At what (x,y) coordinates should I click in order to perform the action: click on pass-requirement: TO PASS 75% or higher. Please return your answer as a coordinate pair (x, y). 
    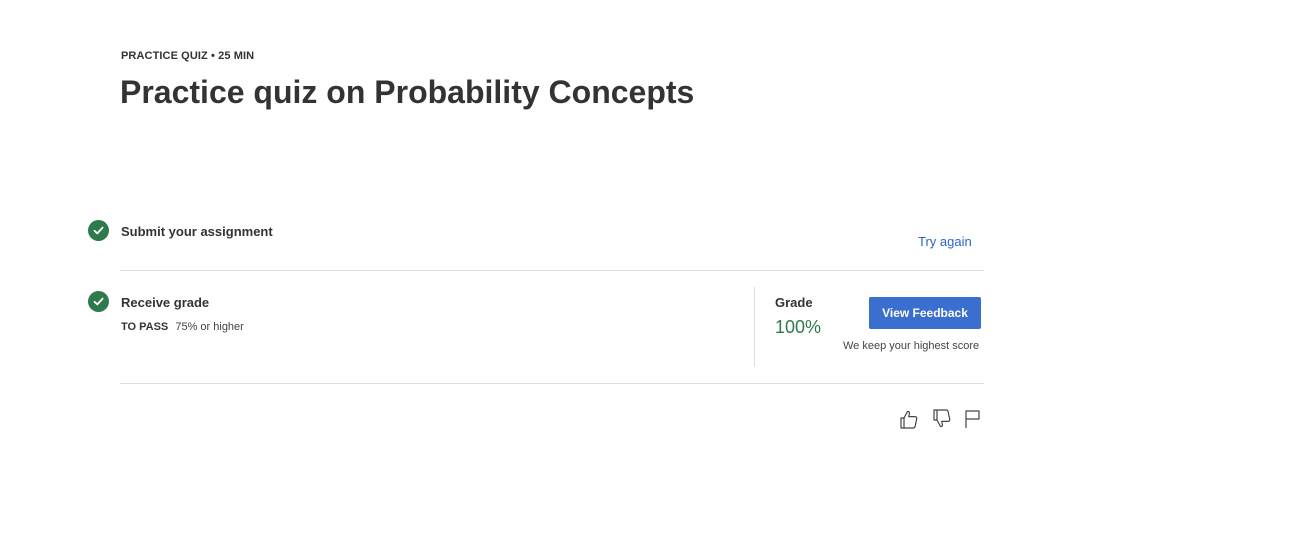
    Looking at the image, I should click on (182, 327).